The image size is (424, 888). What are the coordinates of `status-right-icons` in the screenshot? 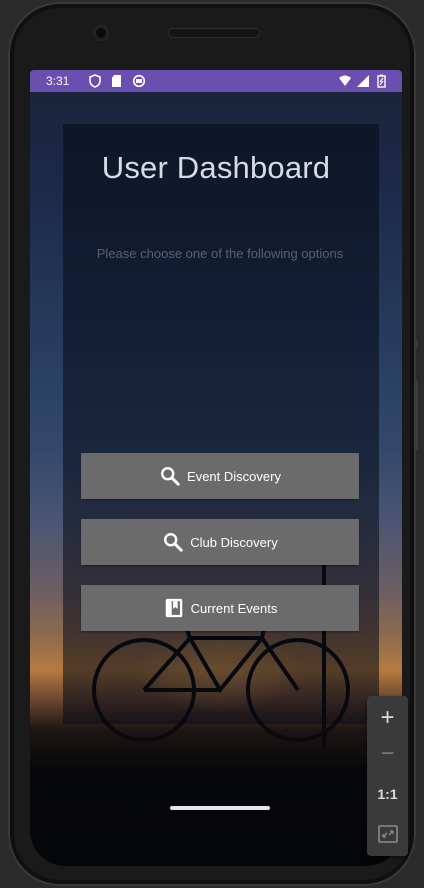 It's located at (363, 81).